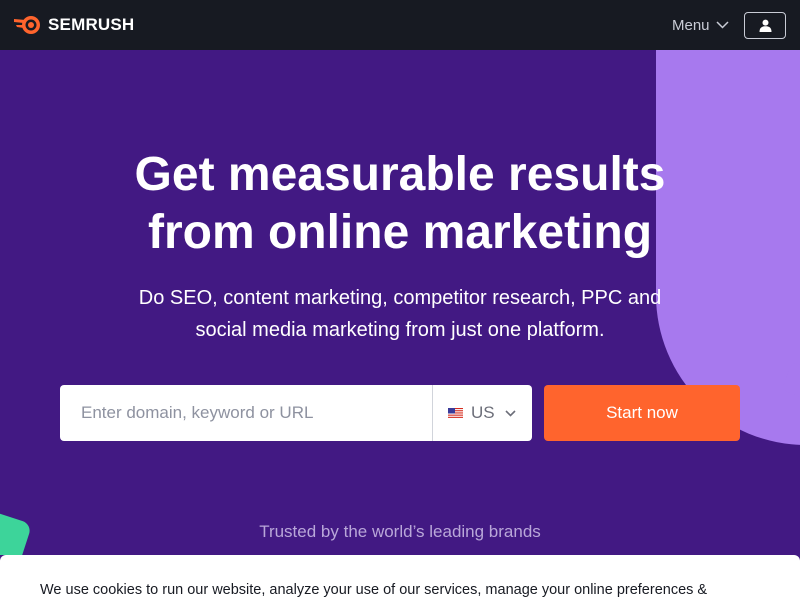  Describe the element at coordinates (400, 174) in the screenshot. I see `headline-line-1: Get measurable results` at that location.